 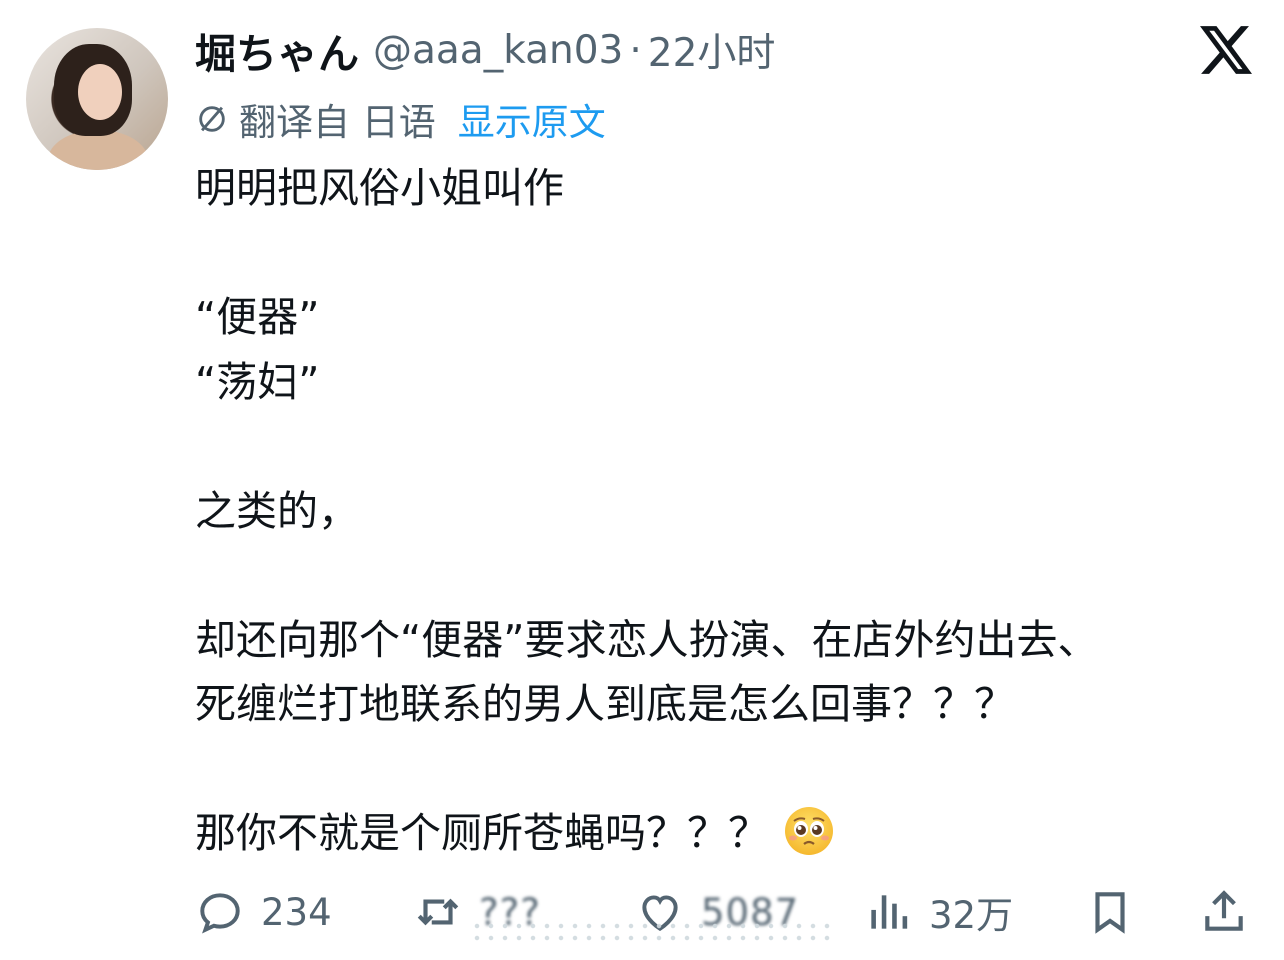 I want to click on reply-button: 234, so click(x=263, y=912).